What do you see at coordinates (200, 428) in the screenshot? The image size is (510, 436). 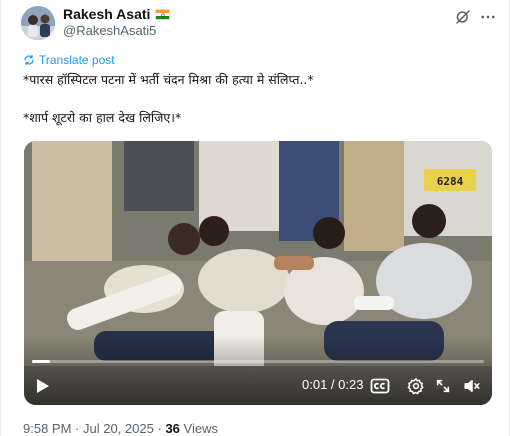 I see `views-label: Views` at bounding box center [200, 428].